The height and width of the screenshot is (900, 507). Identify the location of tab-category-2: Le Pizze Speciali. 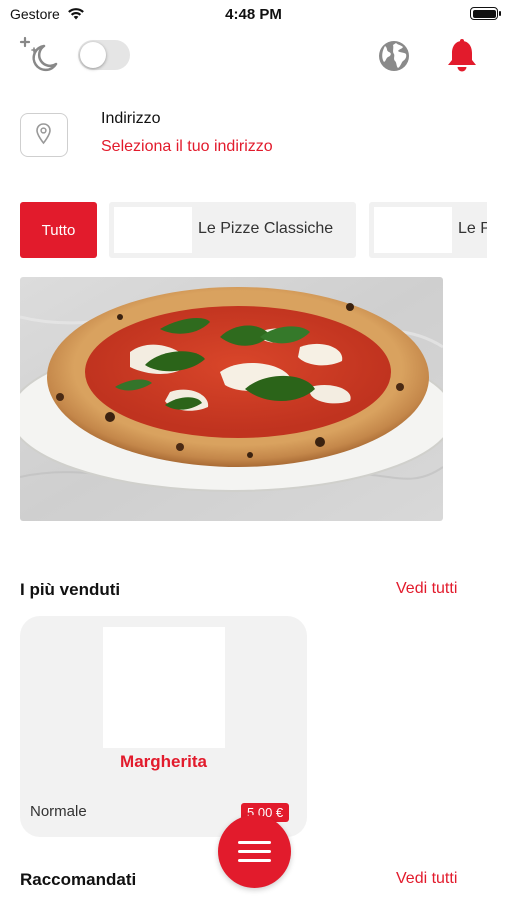
(428, 230).